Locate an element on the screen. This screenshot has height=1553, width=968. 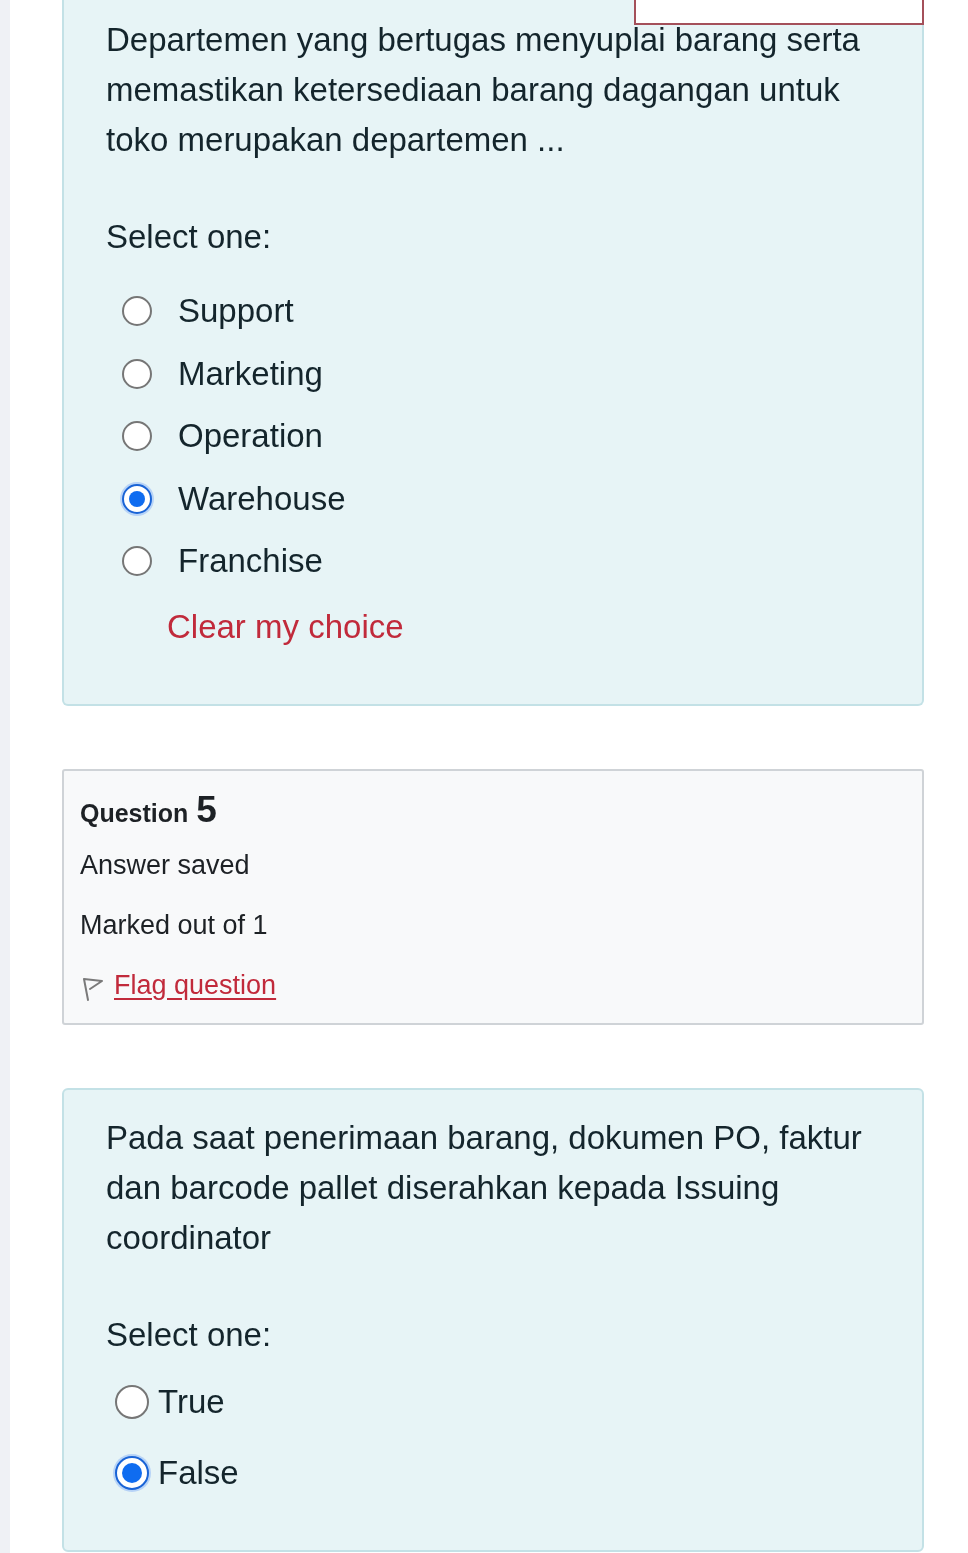
clear-choice-link: Clear my choice is located at coordinates (285, 626).